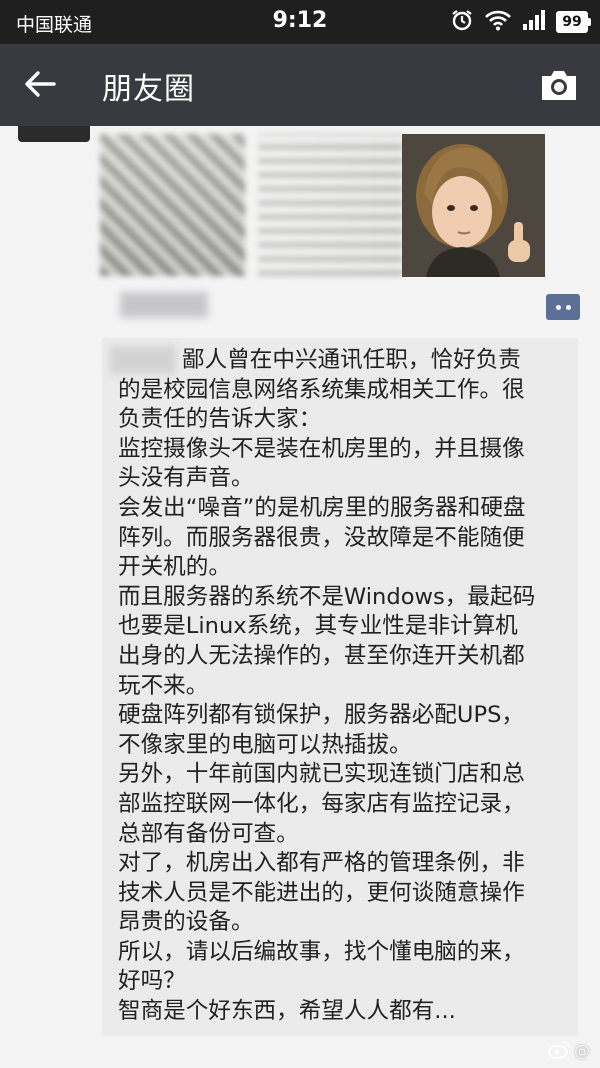  What do you see at coordinates (321, 389) in the screenshot?
I see `comment-line: 的是校园信息网络系统集成相关工作。很` at bounding box center [321, 389].